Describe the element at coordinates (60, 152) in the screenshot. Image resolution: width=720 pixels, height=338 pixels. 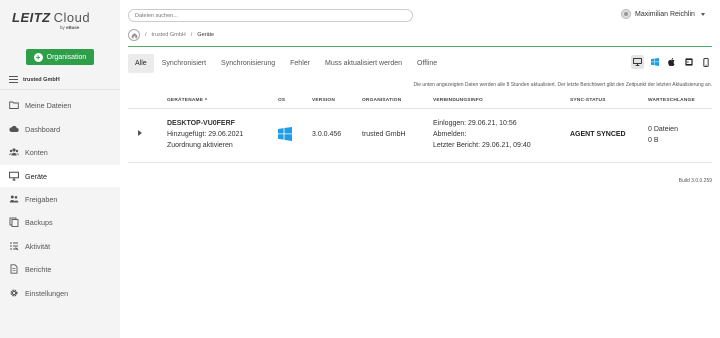
I see `sidebar-item-konten: Konten` at that location.